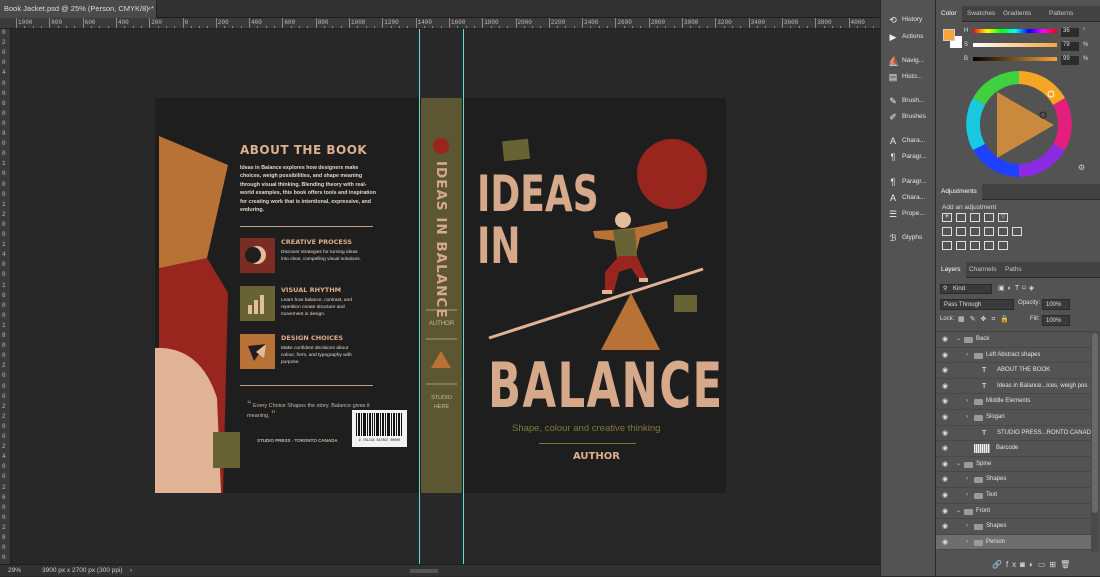 The width and height of the screenshot is (1100, 577). What do you see at coordinates (1043, 115) in the screenshot?
I see `color-picker-icon` at bounding box center [1043, 115].